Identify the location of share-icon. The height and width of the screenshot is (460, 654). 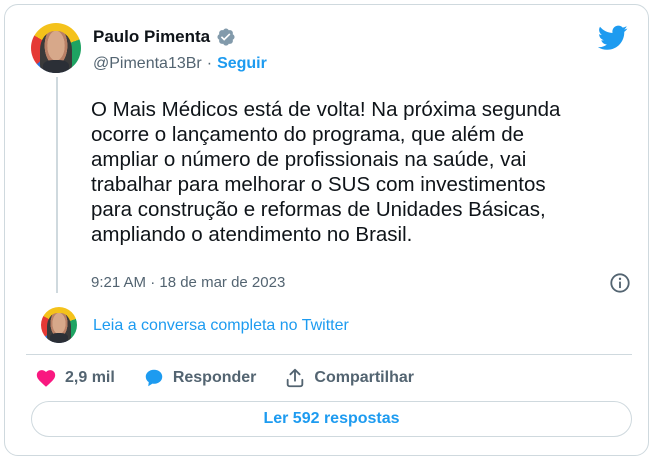
(295, 378).